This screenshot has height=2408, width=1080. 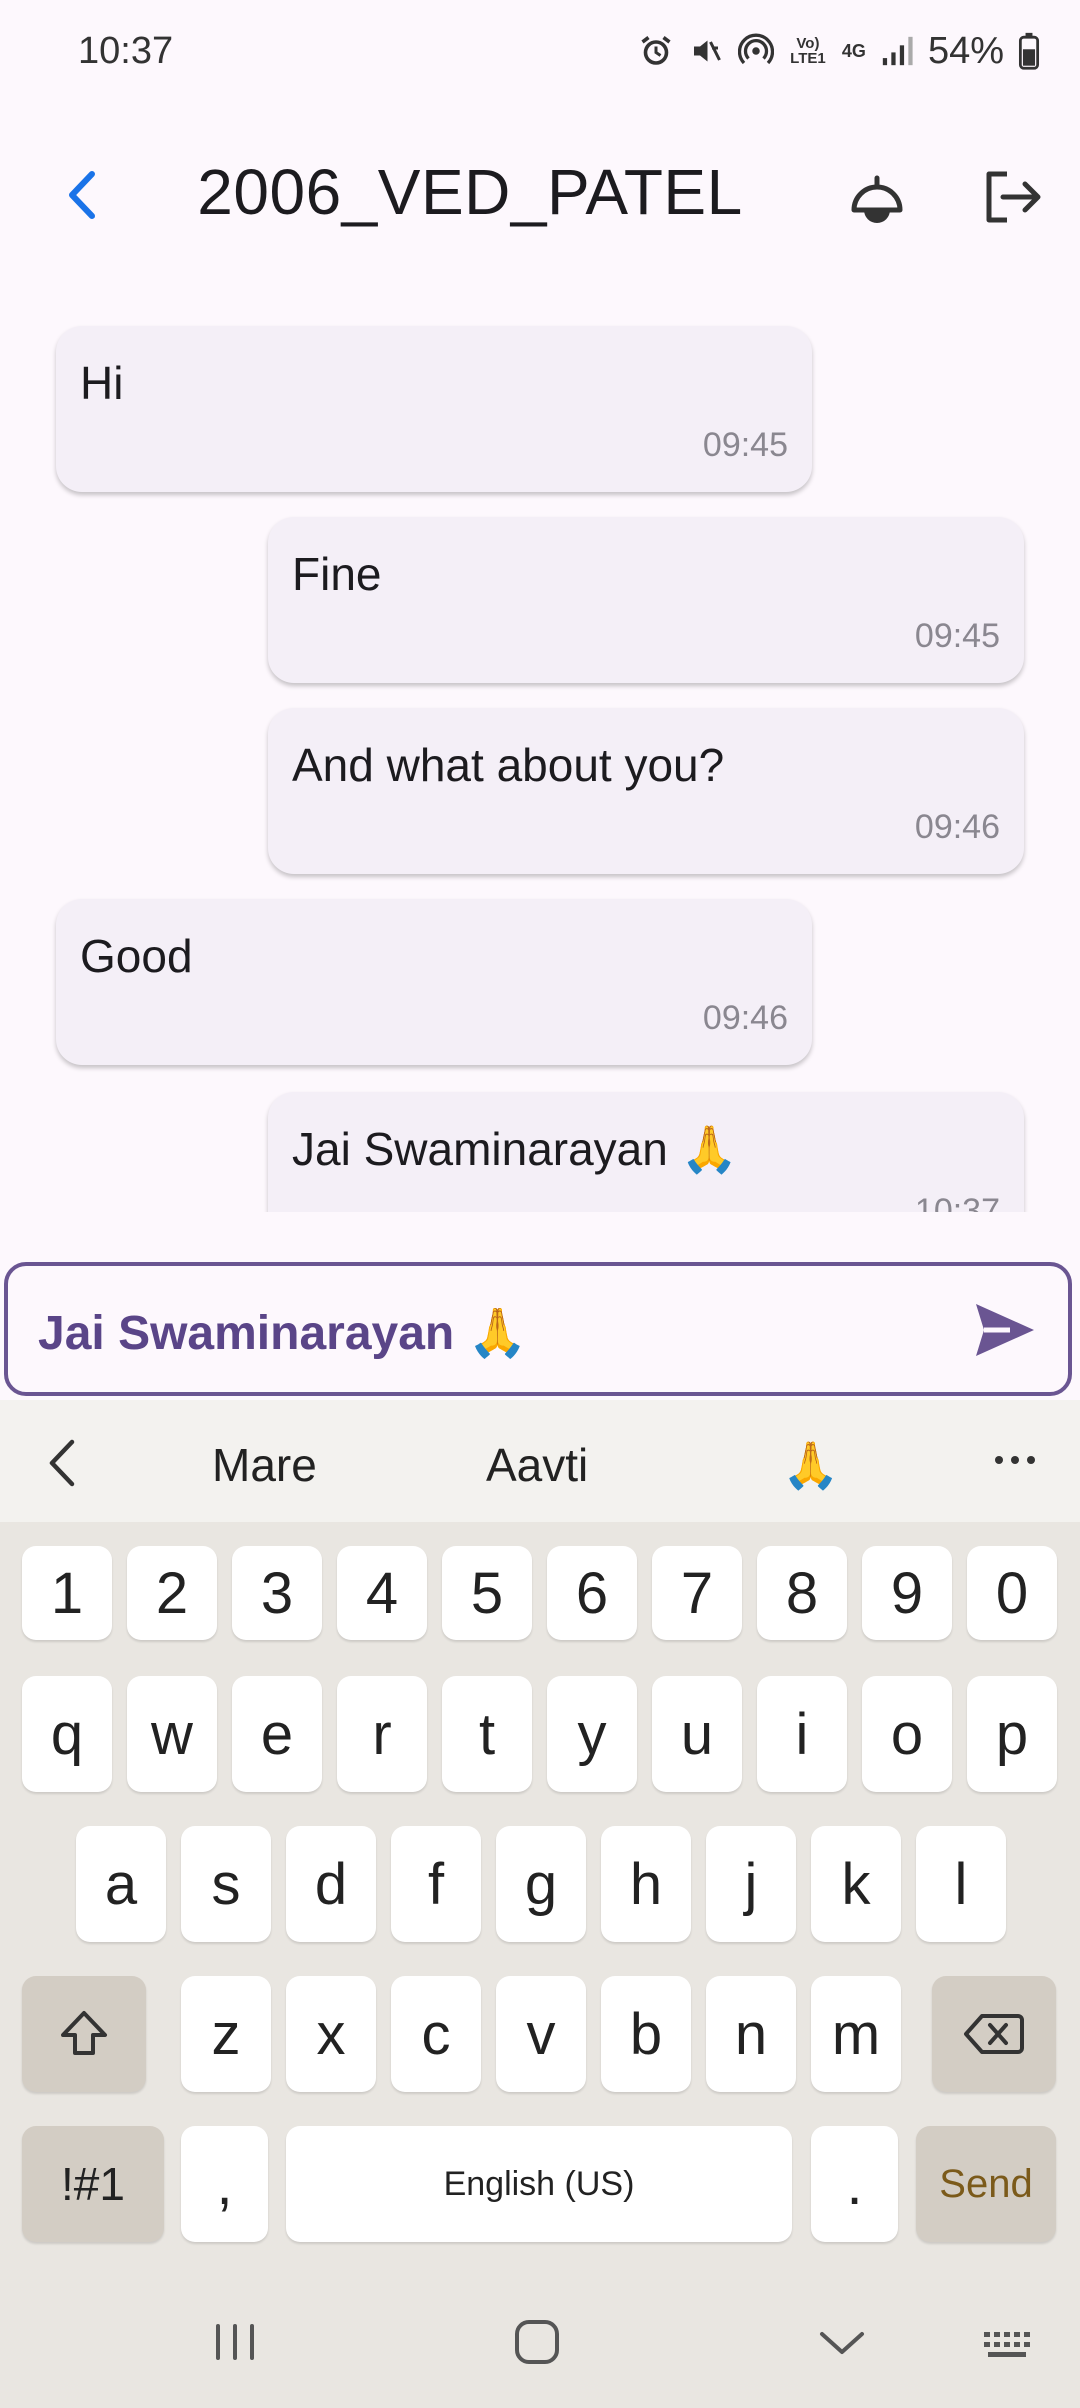 I want to click on shift-icon, so click(x=84, y=2033).